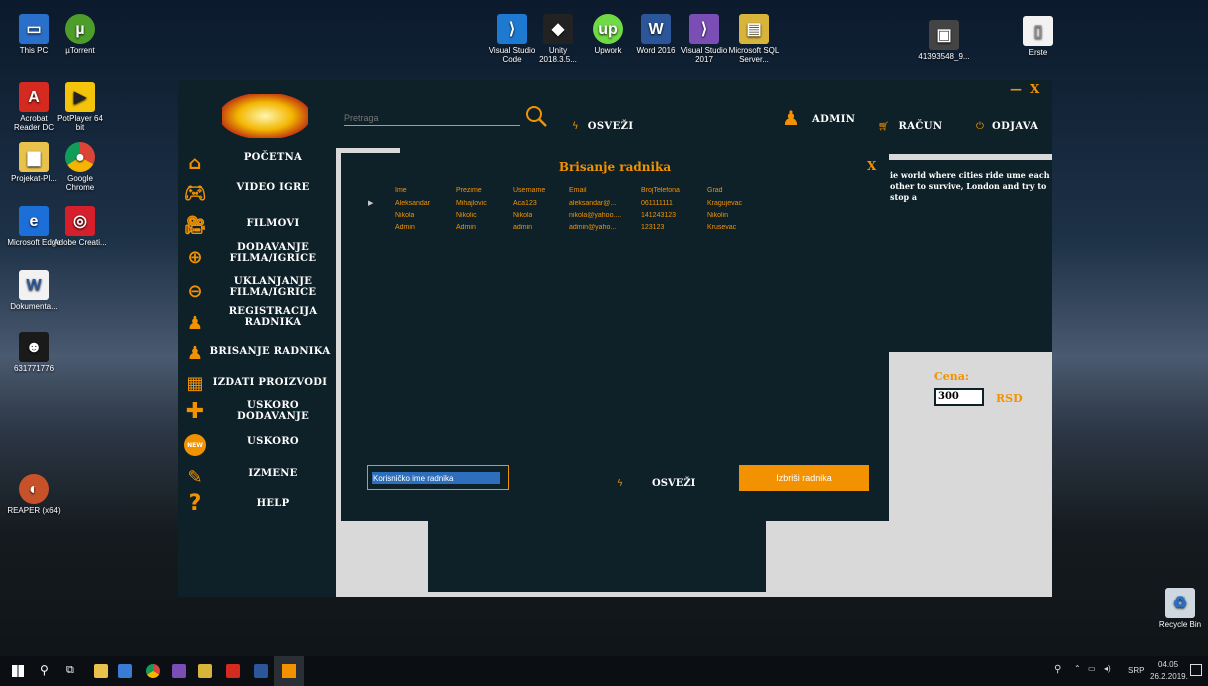 Image resolution: width=1208 pixels, height=686 pixels. What do you see at coordinates (536, 116) in the screenshot?
I see `search-icon` at bounding box center [536, 116].